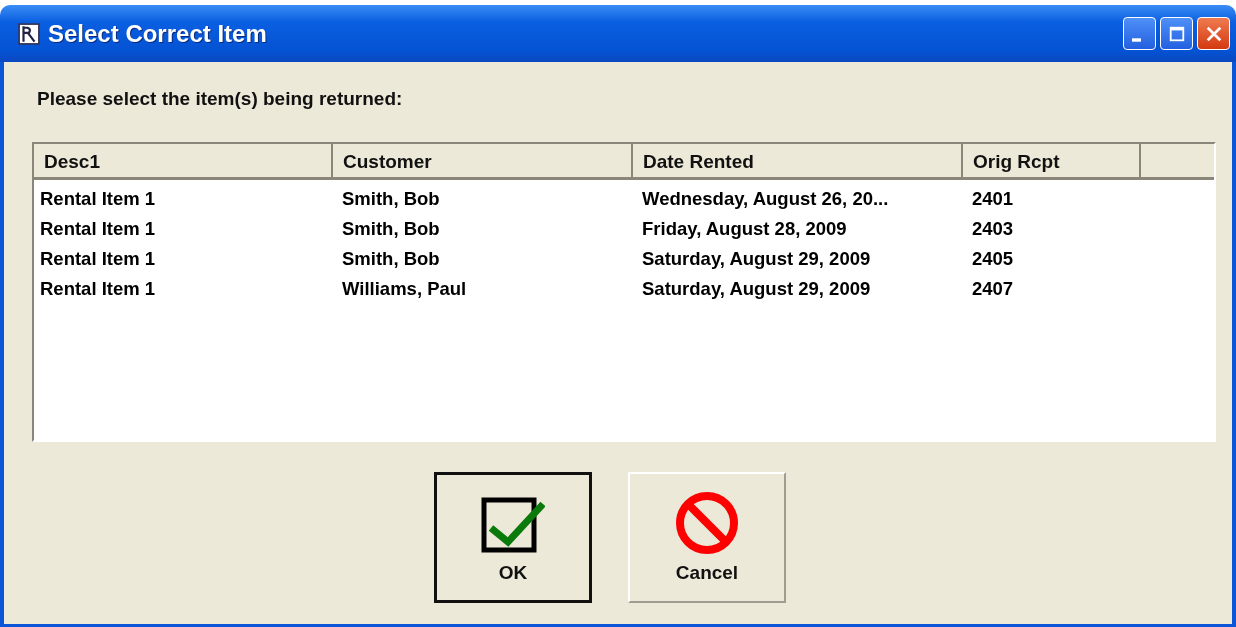 This screenshot has height=627, width=1236. Describe the element at coordinates (993, 259) in the screenshot. I see `table-cell-text: 2405` at that location.